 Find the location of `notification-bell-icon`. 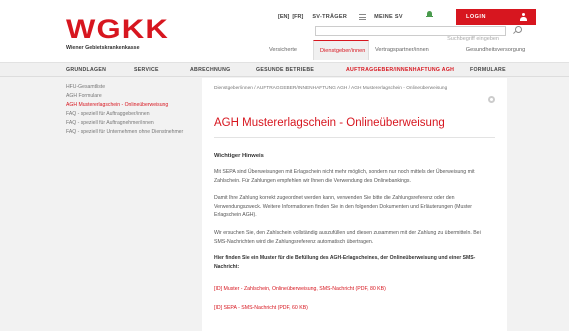

notification-bell-icon is located at coordinates (429, 14).